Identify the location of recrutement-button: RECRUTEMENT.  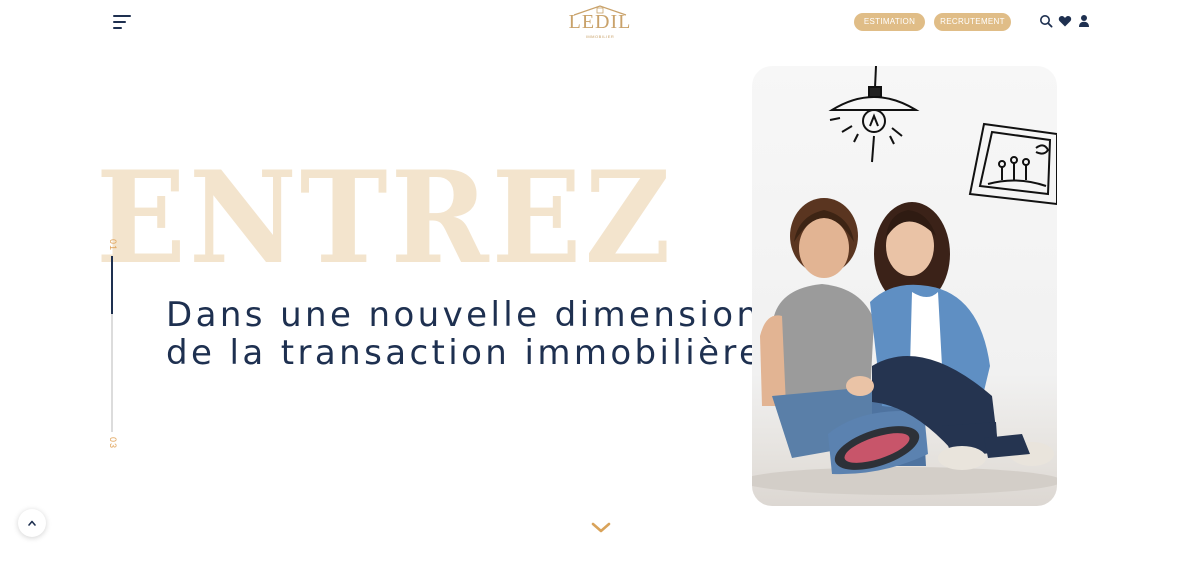
(972, 22).